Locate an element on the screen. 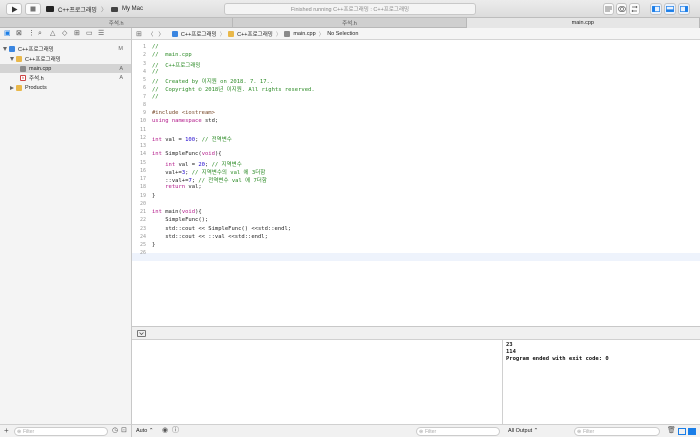 The image size is (700, 437). cpp-file-icon is located at coordinates (23, 68).